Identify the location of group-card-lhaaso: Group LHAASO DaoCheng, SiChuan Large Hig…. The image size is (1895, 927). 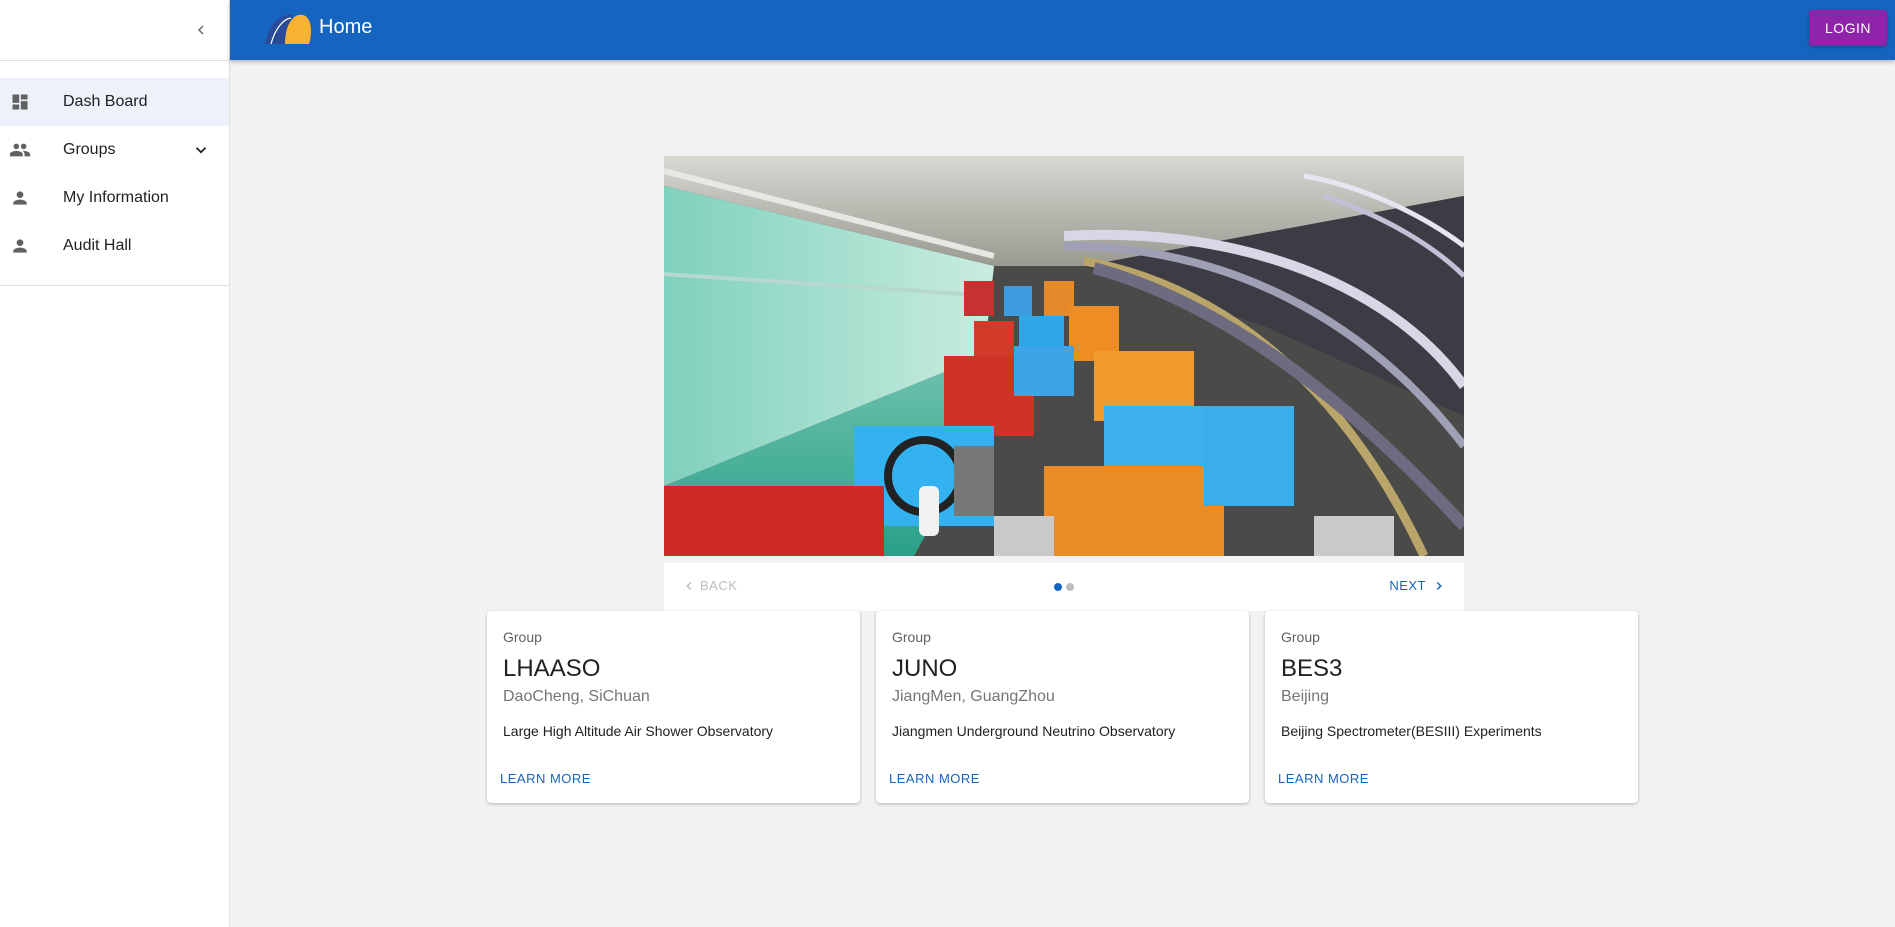
(673, 707).